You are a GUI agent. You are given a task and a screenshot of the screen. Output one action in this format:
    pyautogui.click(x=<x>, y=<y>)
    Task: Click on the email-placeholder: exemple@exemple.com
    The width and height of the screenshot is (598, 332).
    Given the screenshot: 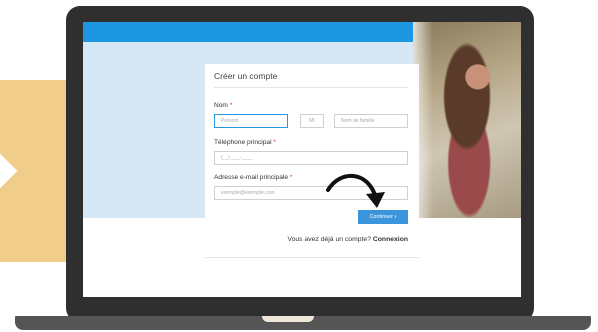 What is the action you would take?
    pyautogui.click(x=248, y=193)
    